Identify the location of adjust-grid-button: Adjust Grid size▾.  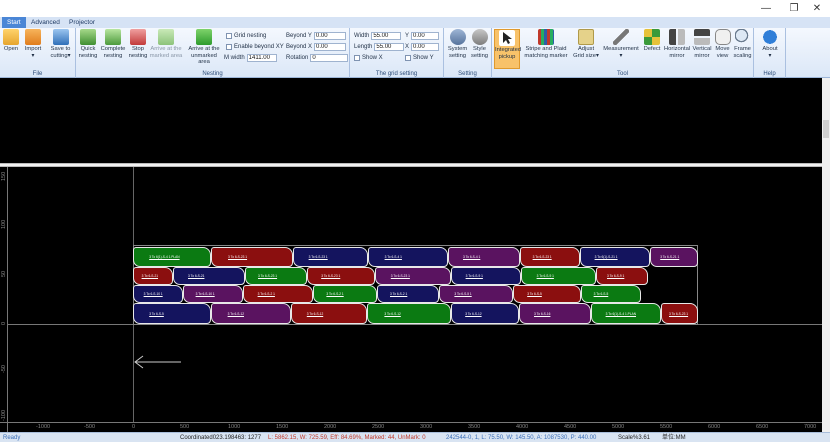
(586, 49).